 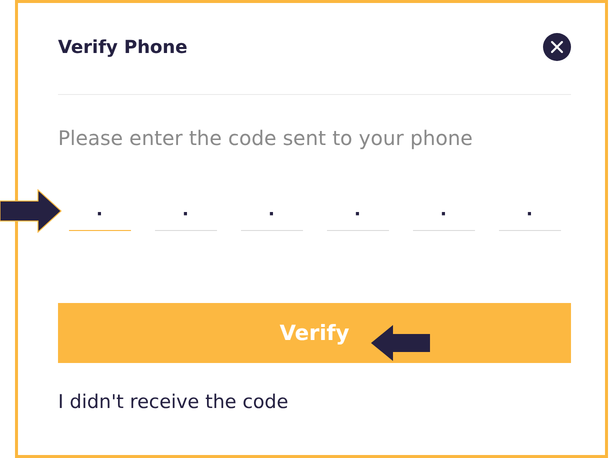 I want to click on dialog-title: Verify Phone, so click(x=123, y=47).